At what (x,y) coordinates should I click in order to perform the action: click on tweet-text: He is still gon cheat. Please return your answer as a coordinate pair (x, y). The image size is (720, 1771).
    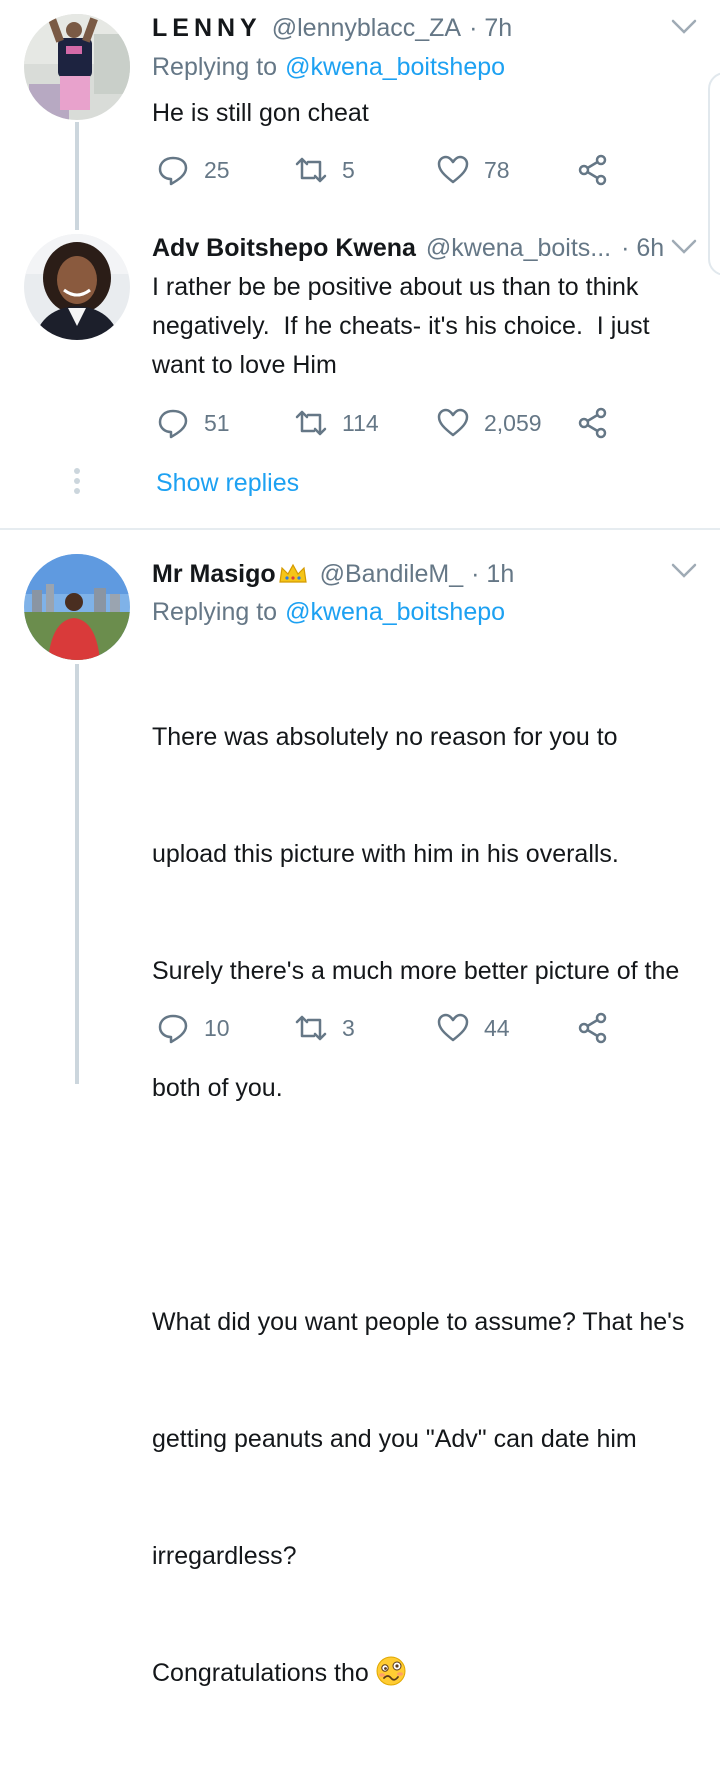
    Looking at the image, I should click on (260, 113).